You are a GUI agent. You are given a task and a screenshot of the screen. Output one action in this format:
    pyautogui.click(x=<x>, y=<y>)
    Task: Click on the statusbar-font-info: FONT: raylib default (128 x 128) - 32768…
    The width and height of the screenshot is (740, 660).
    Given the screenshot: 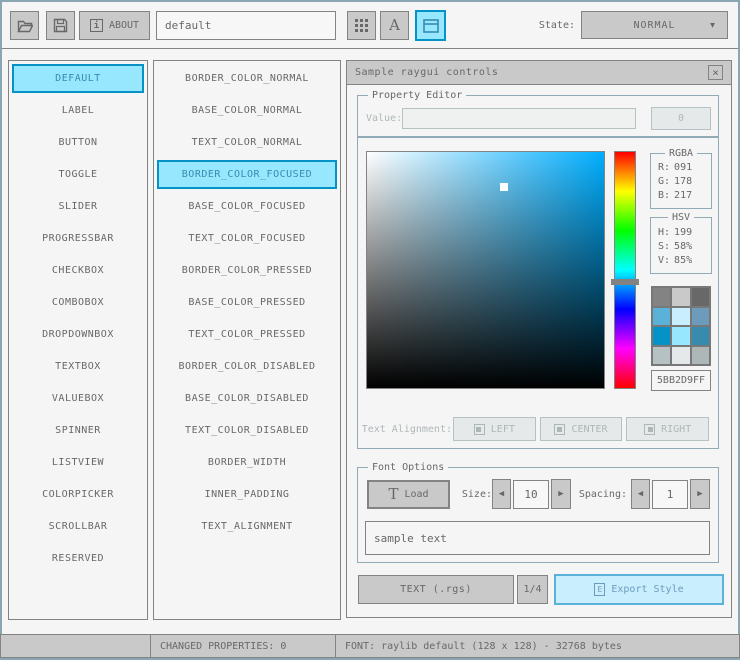 What is the action you would take?
    pyautogui.click(x=537, y=646)
    